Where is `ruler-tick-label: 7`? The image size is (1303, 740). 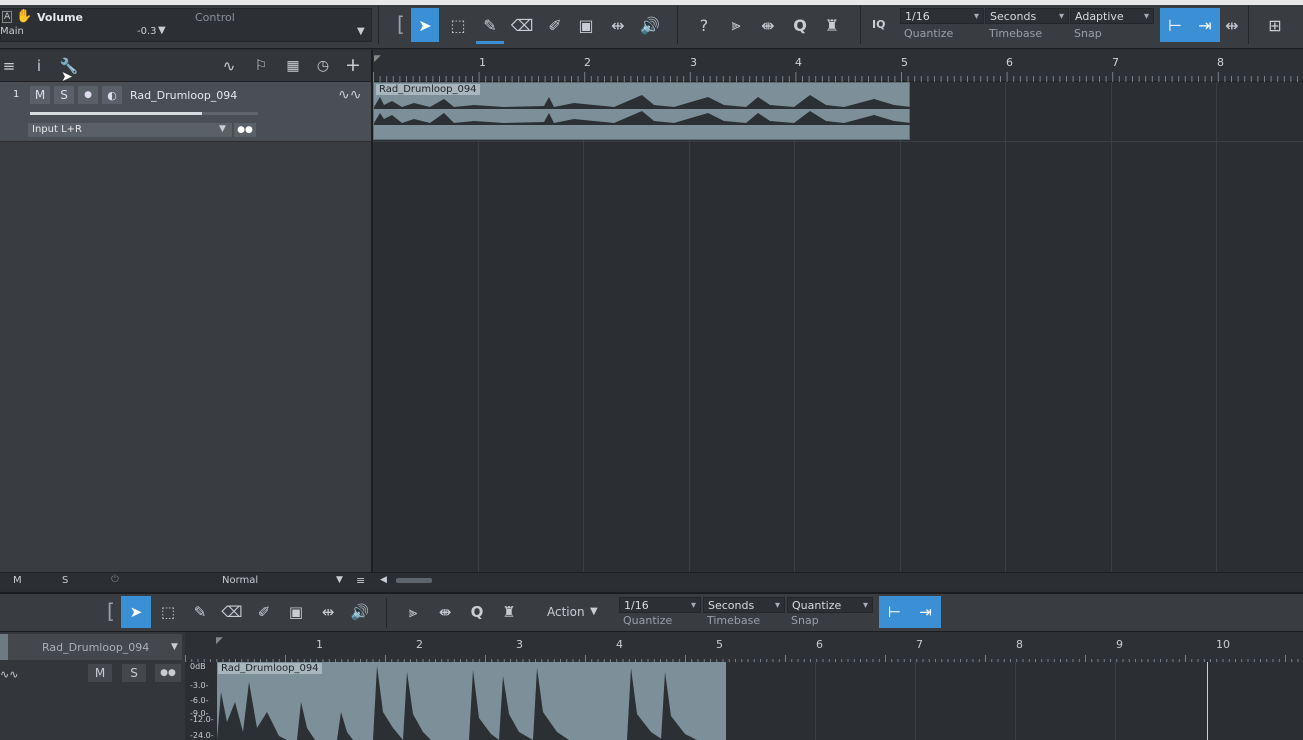 ruler-tick-label: 7 is located at coordinates (1115, 62).